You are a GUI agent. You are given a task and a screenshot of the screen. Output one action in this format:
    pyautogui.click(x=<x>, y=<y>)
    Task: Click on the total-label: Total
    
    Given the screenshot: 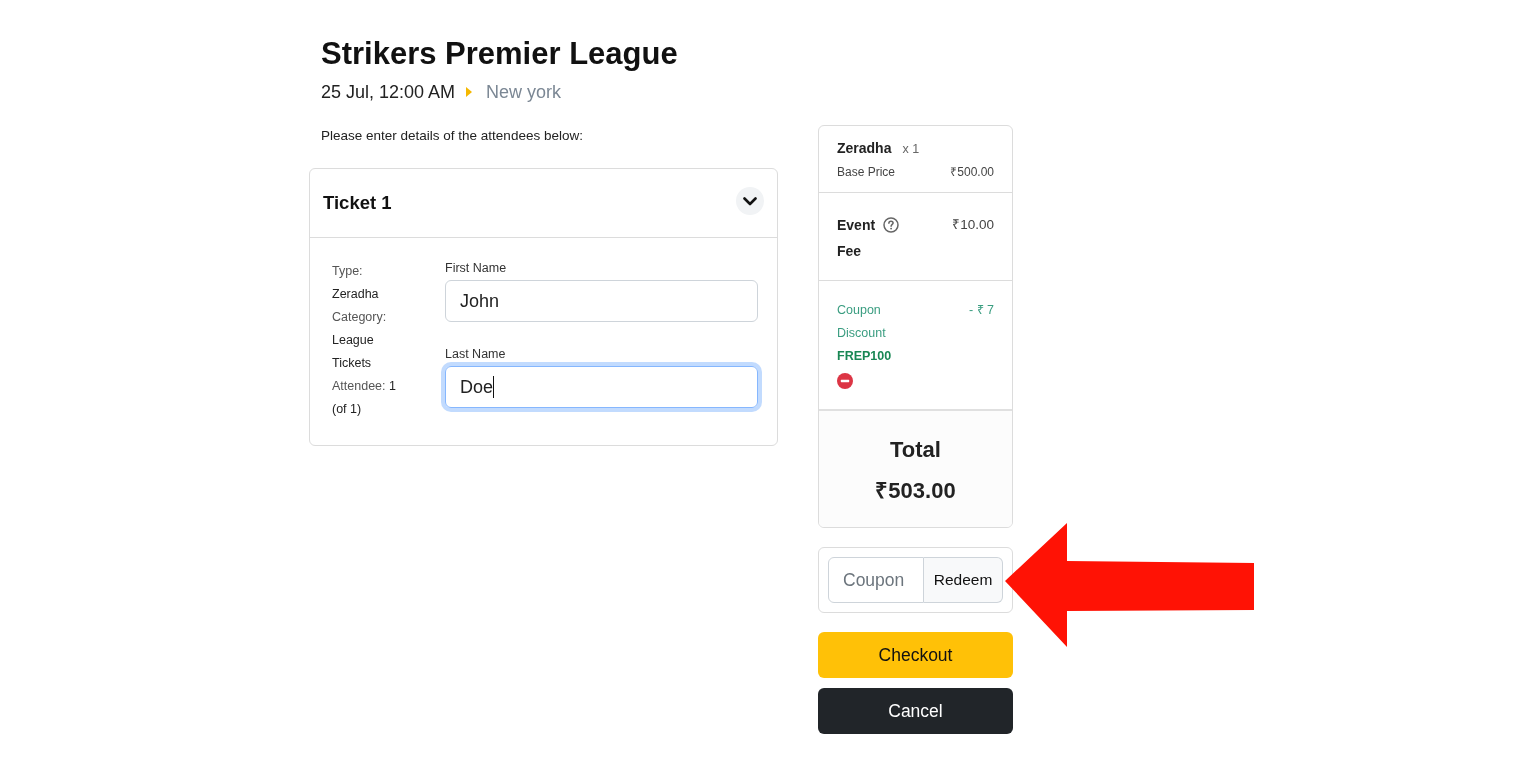 What is the action you would take?
    pyautogui.click(x=915, y=450)
    